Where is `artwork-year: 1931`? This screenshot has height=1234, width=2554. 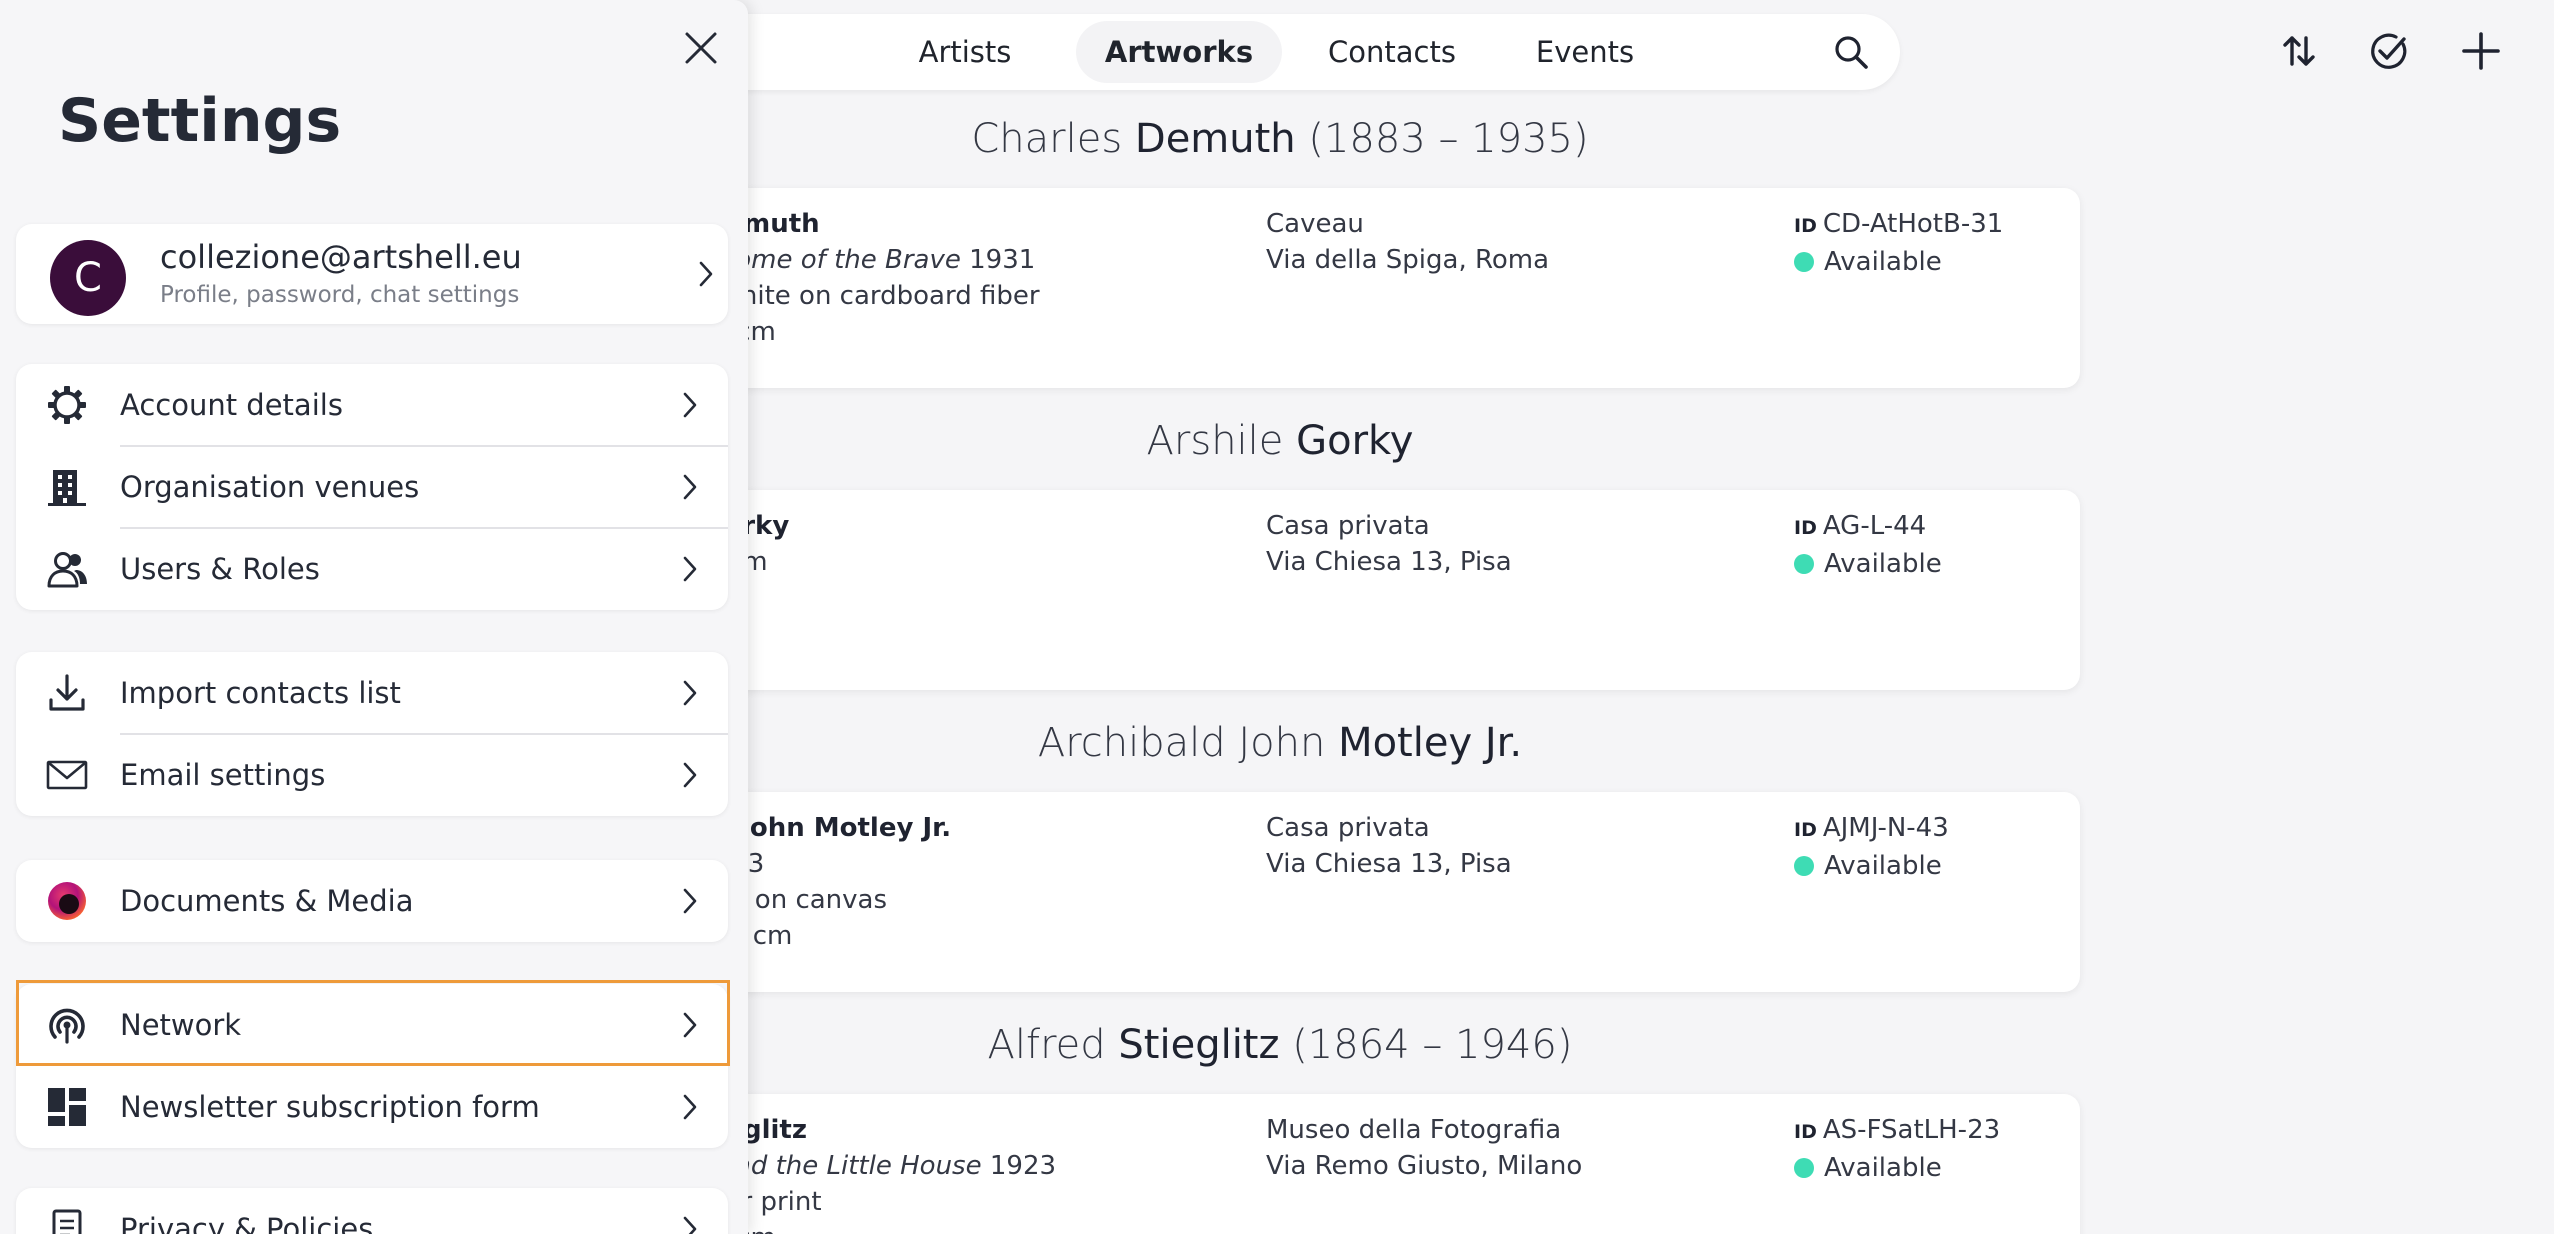
artwork-year: 1931 is located at coordinates (998, 260).